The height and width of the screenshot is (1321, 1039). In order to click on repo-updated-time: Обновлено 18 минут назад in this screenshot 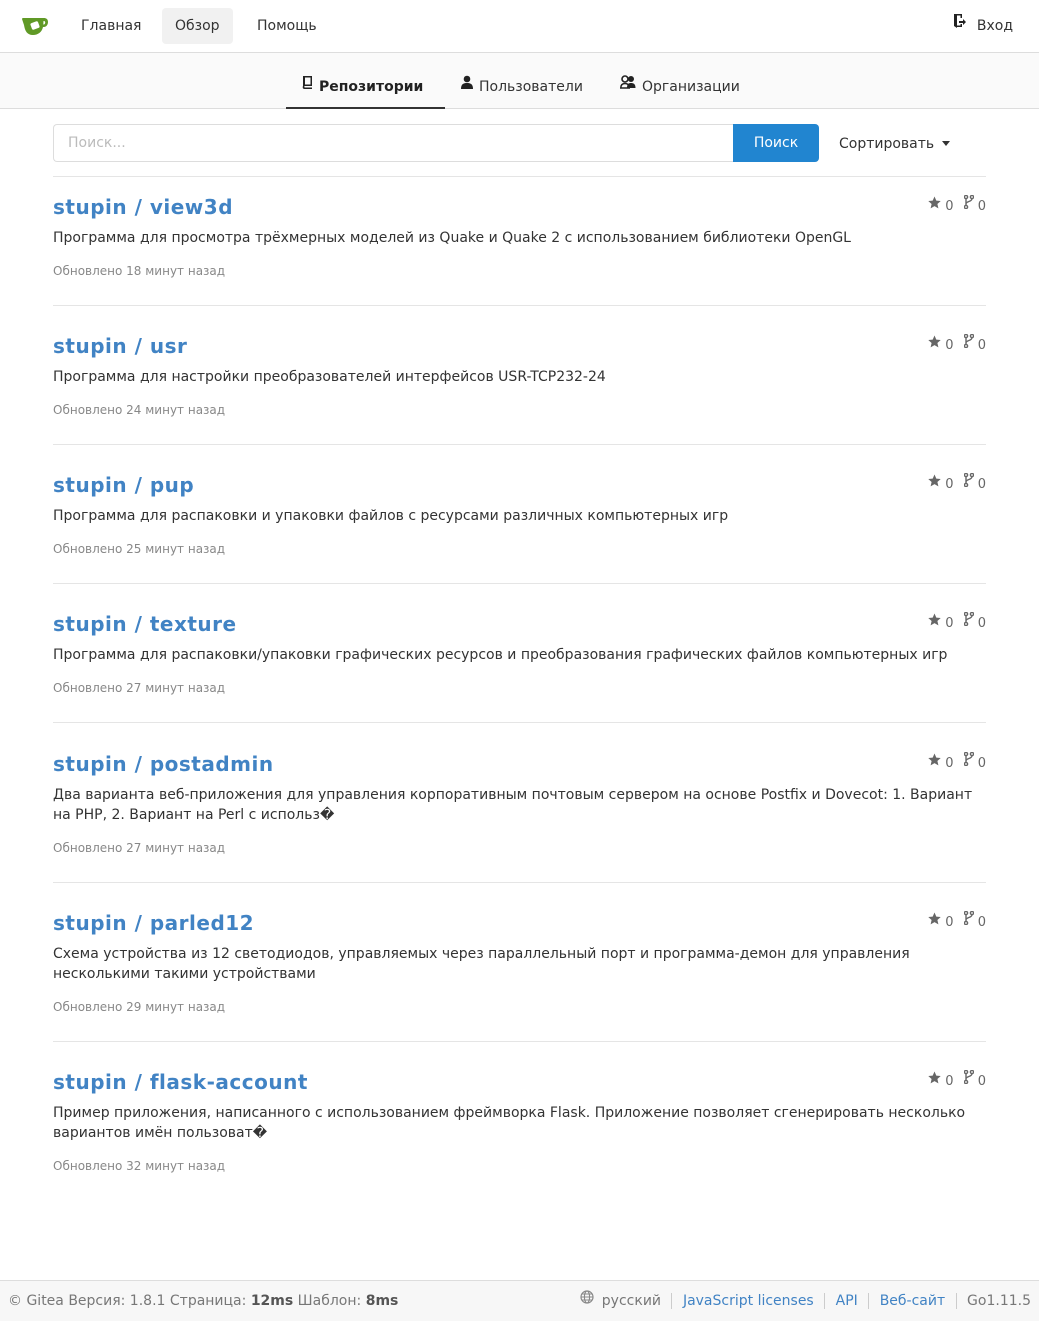, I will do `click(139, 271)`.